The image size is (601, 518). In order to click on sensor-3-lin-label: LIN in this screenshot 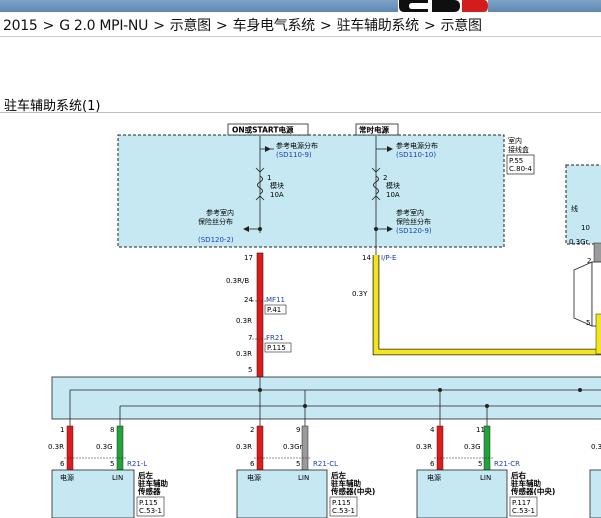, I will do `click(485, 478)`.